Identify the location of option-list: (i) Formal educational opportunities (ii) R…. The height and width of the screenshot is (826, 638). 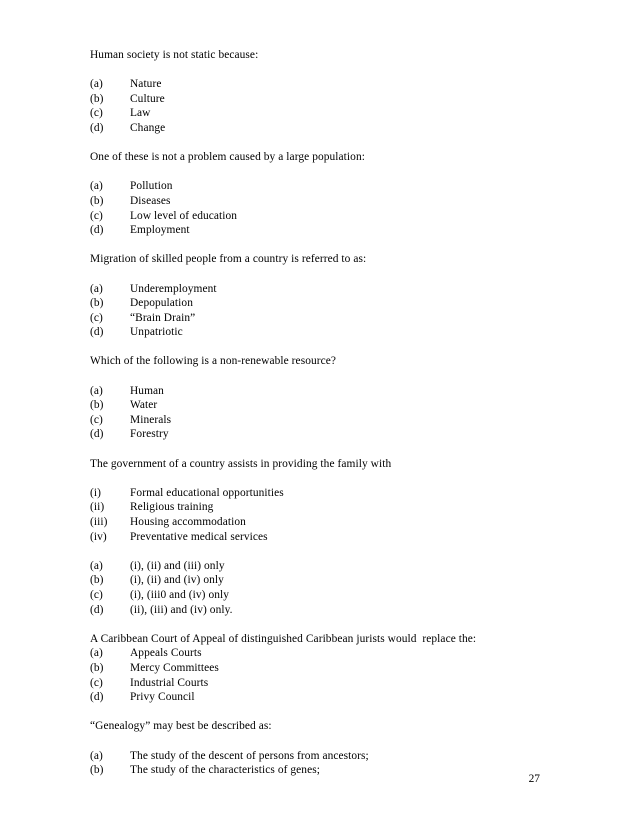
(325, 515).